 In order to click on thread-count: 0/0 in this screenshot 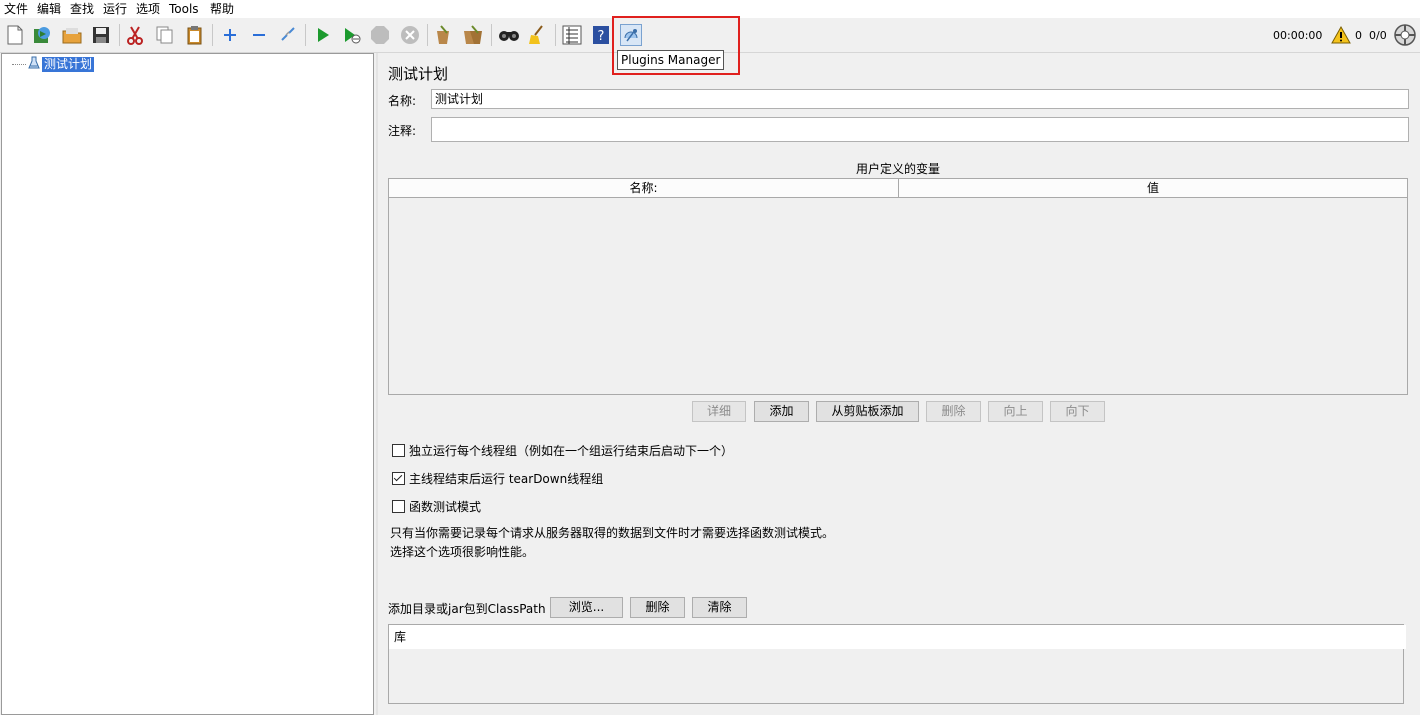, I will do `click(1378, 35)`.